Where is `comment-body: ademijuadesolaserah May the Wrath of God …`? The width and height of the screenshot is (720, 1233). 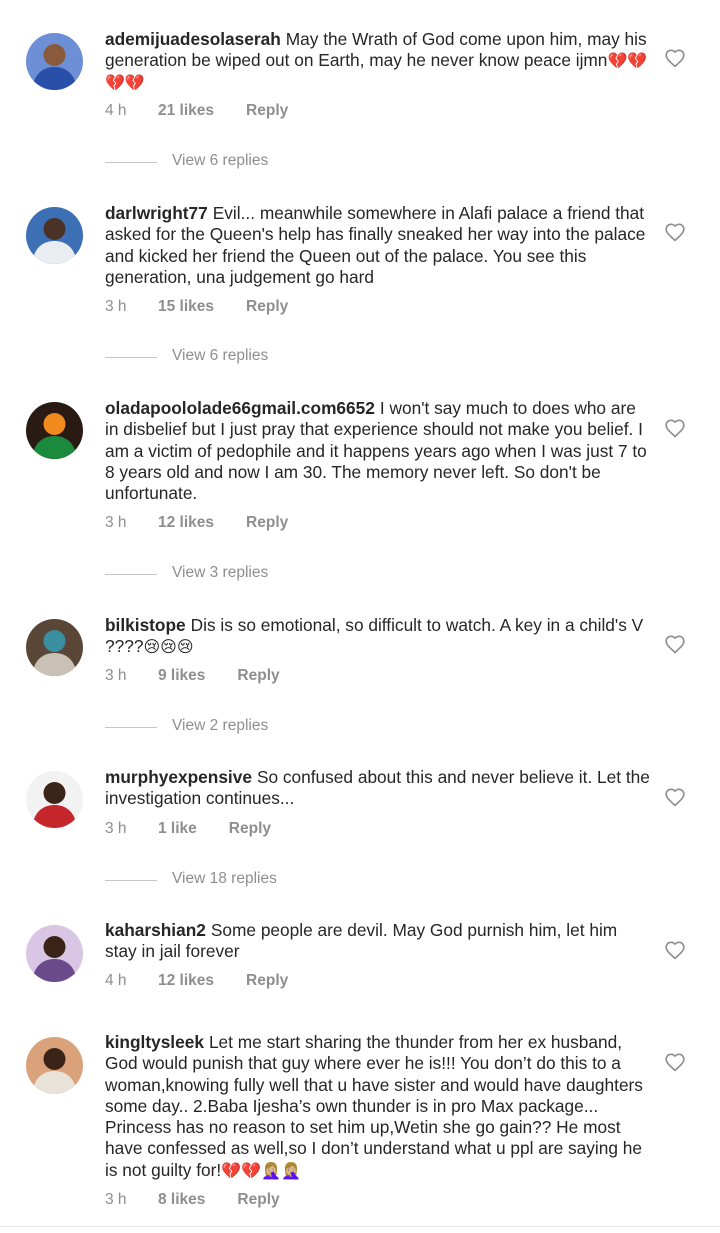
comment-body: ademijuadesolaserah May the Wrath of God … is located at coordinates (377, 61).